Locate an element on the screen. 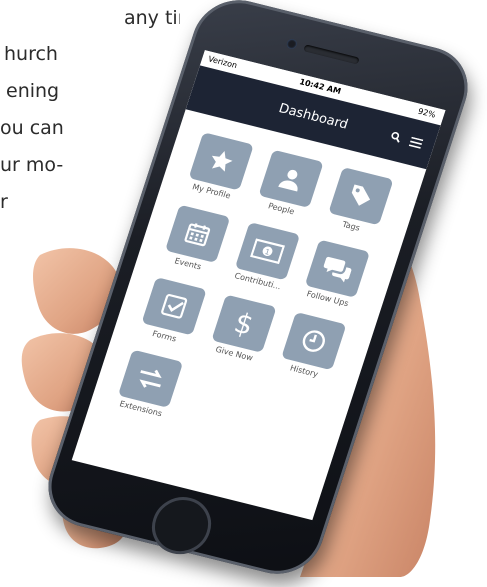 The image size is (487, 587). tile-tags: Tags is located at coordinates (359, 202).